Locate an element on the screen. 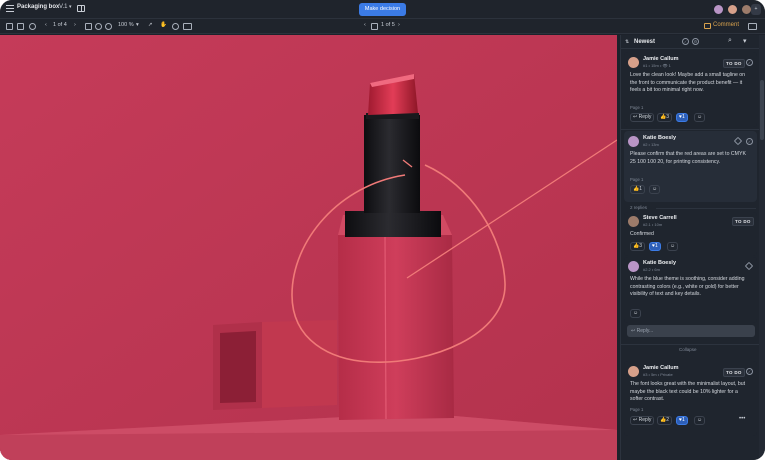 This screenshot has height=460, width=765. make-decision-button: Make decision is located at coordinates (382, 9).